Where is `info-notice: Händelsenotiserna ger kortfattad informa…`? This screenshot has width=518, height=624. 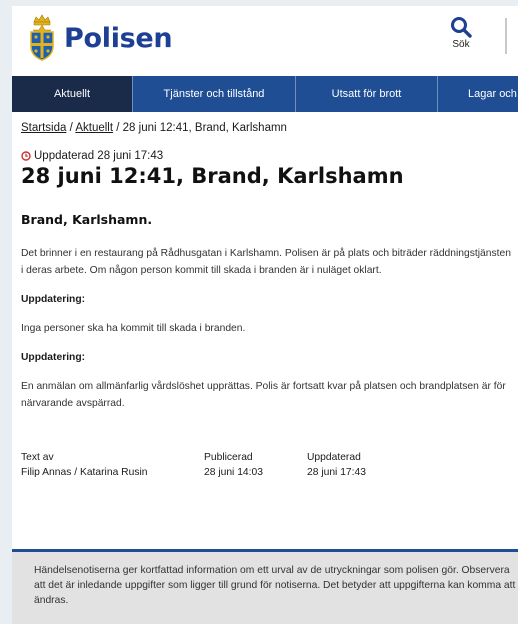
info-notice: Händelsenotiserna ger kortfattad informa… is located at coordinates (265, 586).